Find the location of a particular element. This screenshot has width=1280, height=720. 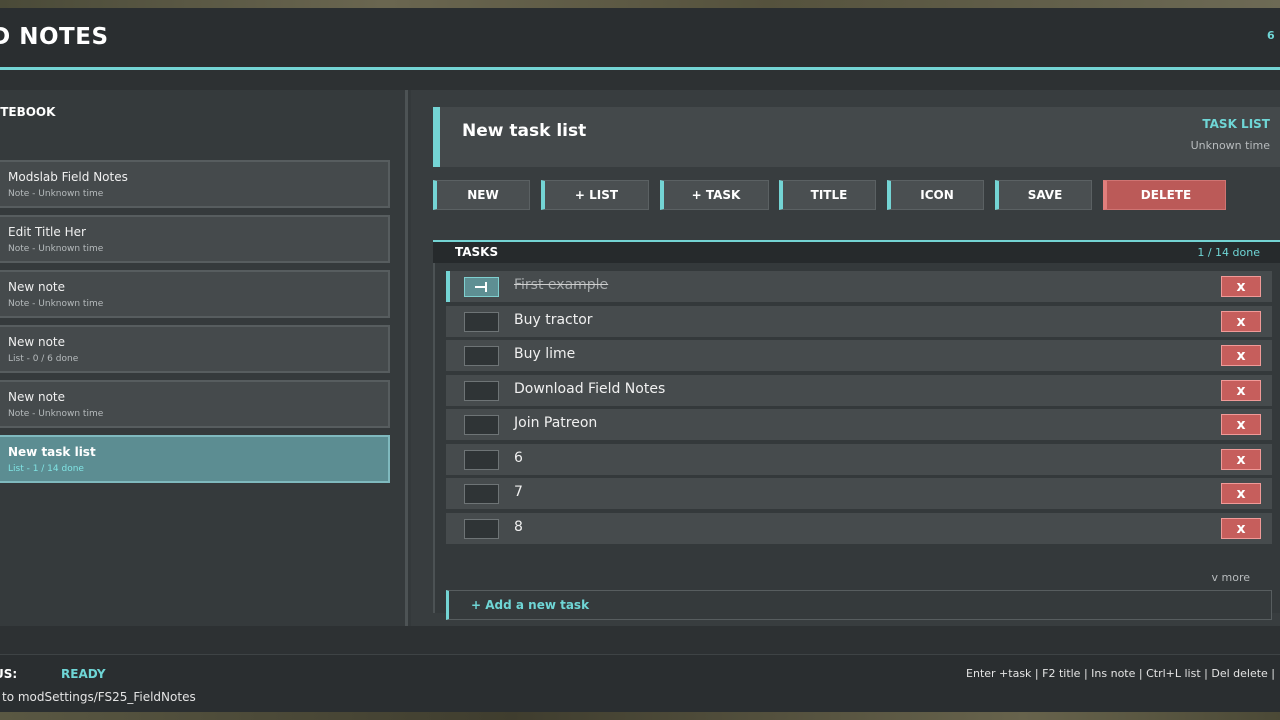

task-row: 7 x is located at coordinates (859, 493).